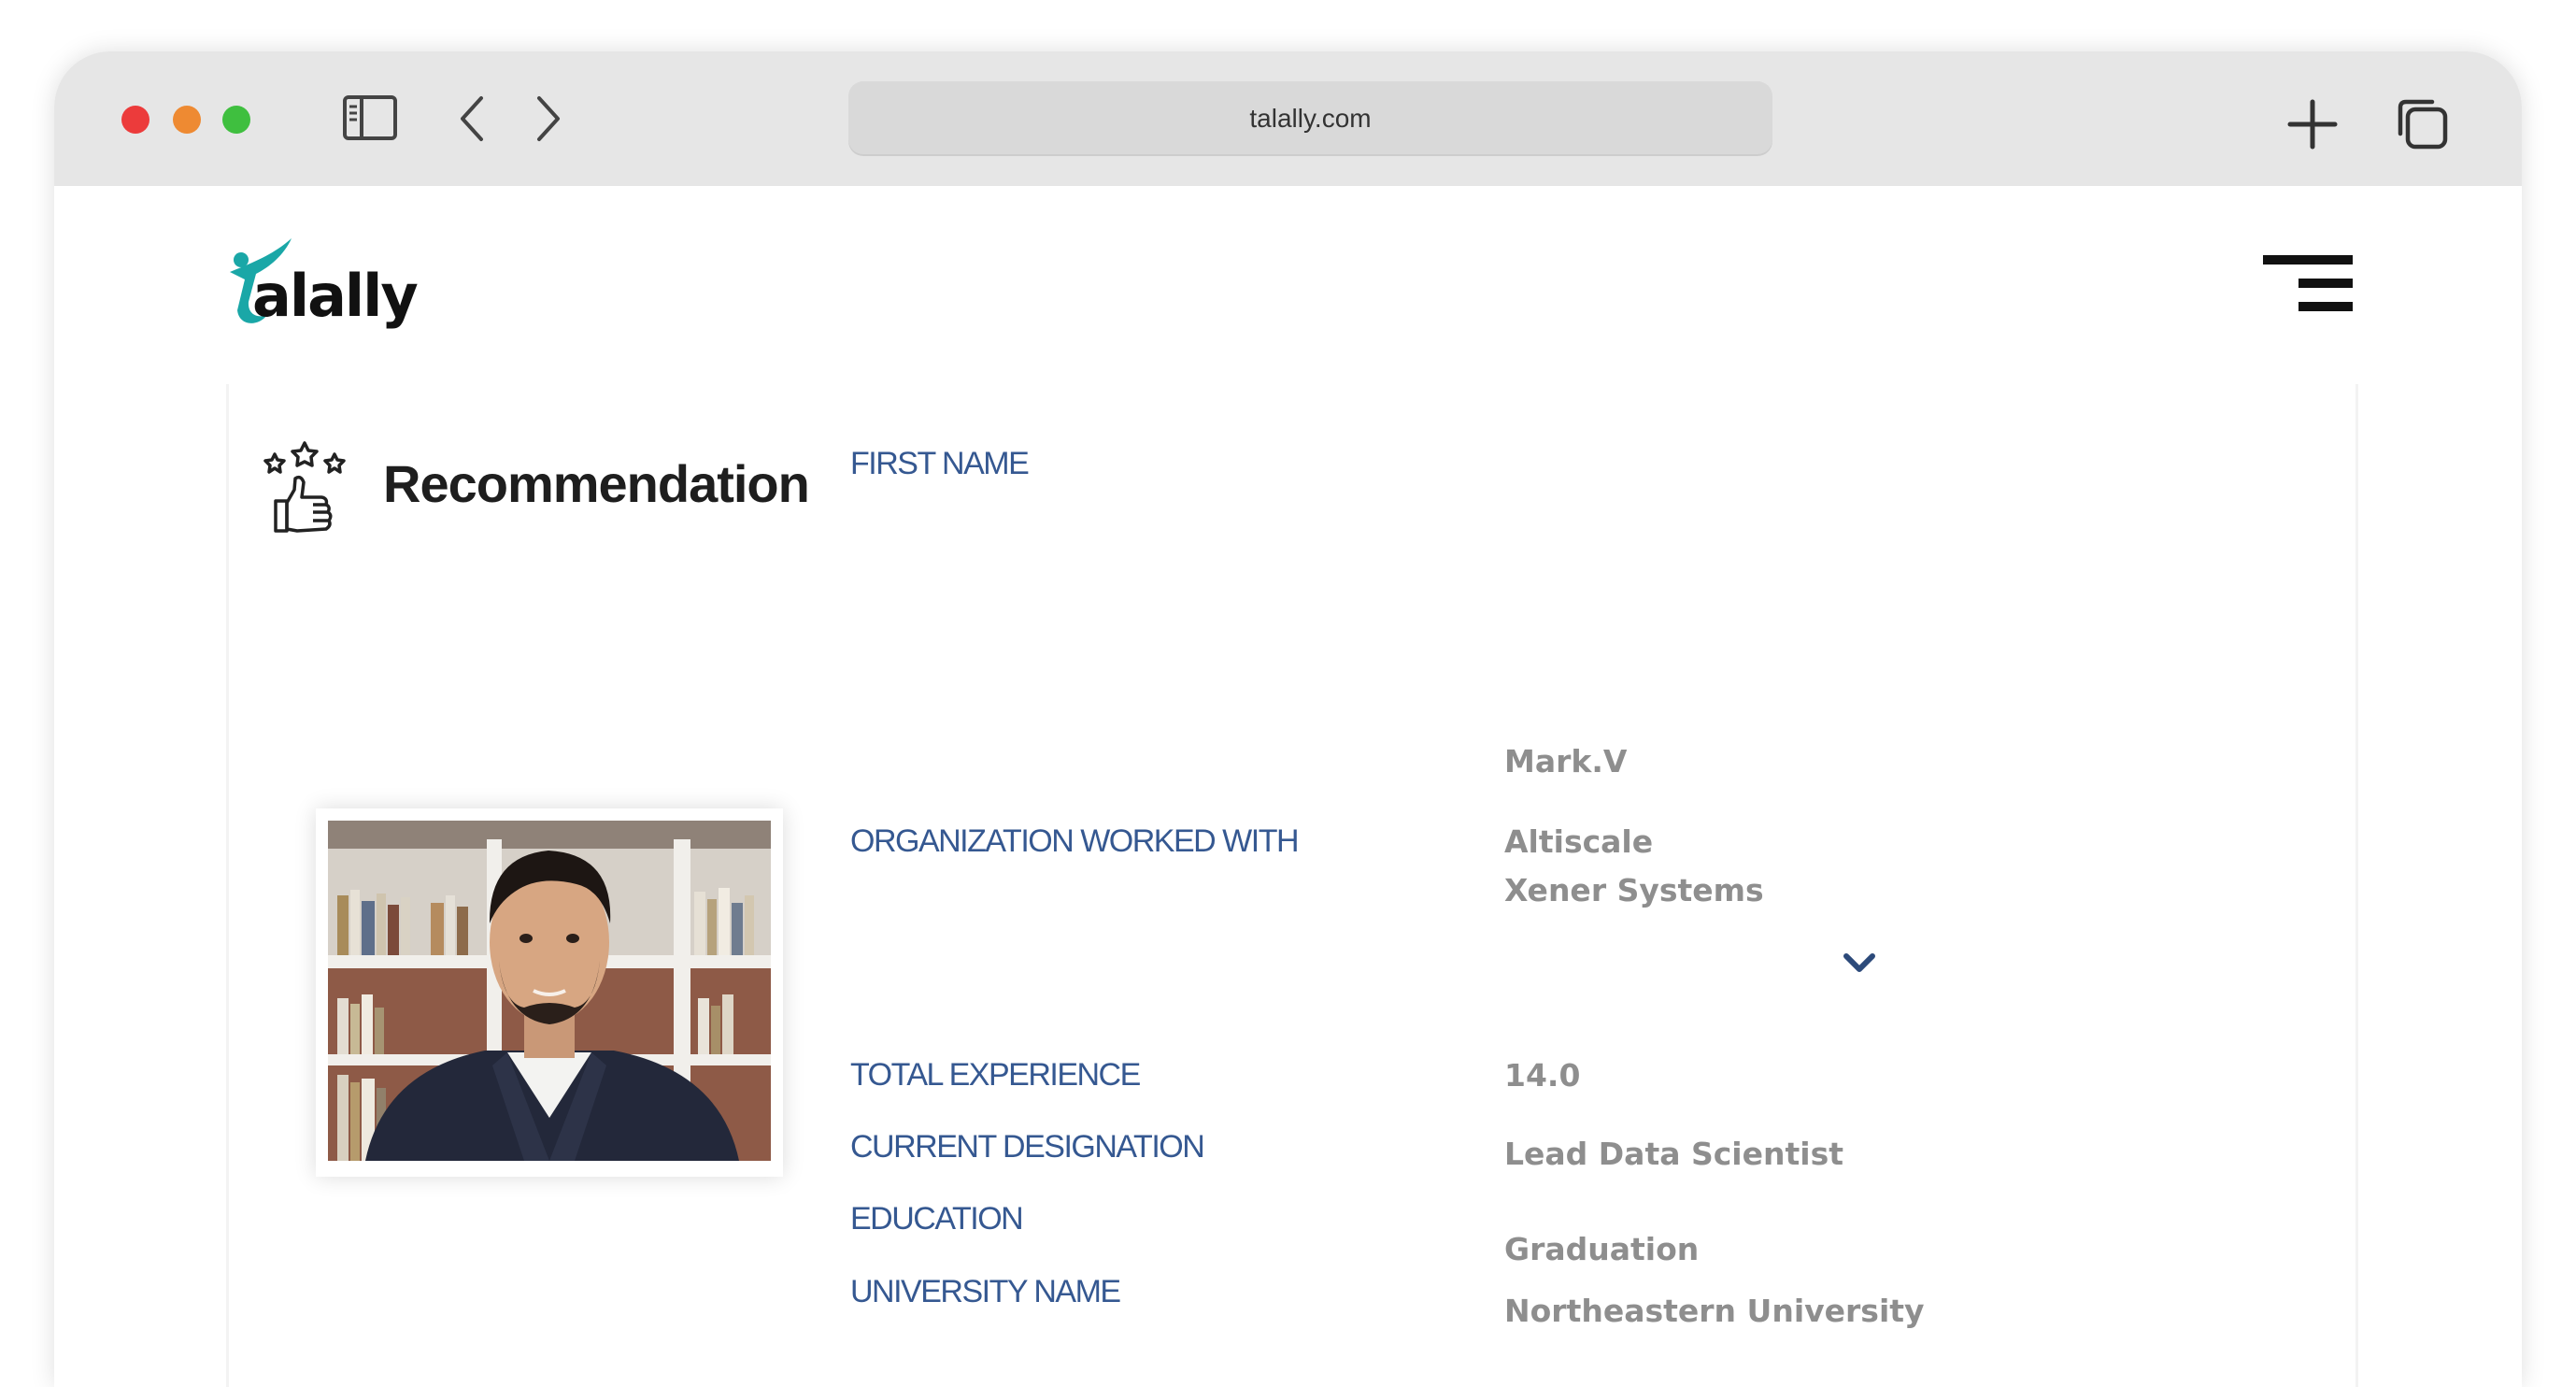 This screenshot has width=2576, height=1387. Describe the element at coordinates (1027, 1147) in the screenshot. I see `label-current-designation: CURRENT DESIGNATION` at that location.